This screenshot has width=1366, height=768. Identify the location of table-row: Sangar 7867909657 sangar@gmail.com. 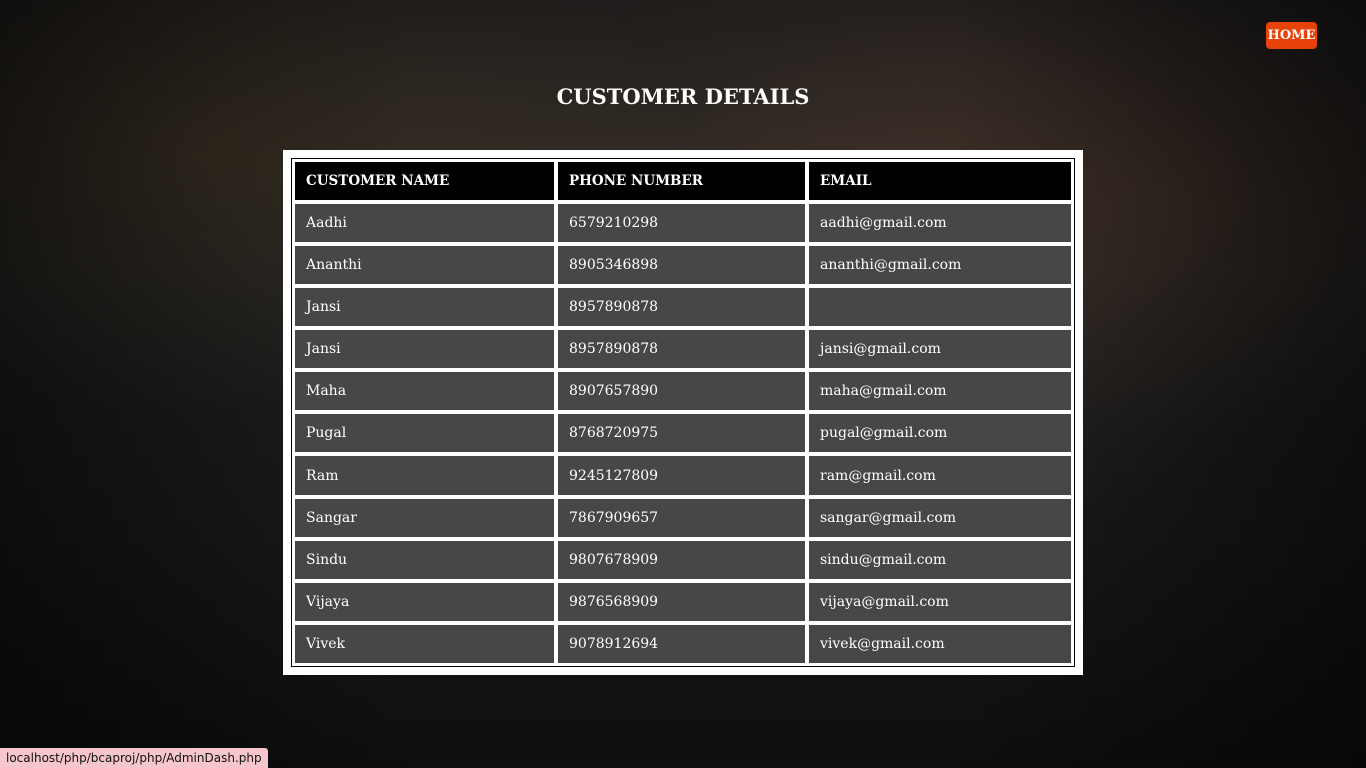
(683, 517).